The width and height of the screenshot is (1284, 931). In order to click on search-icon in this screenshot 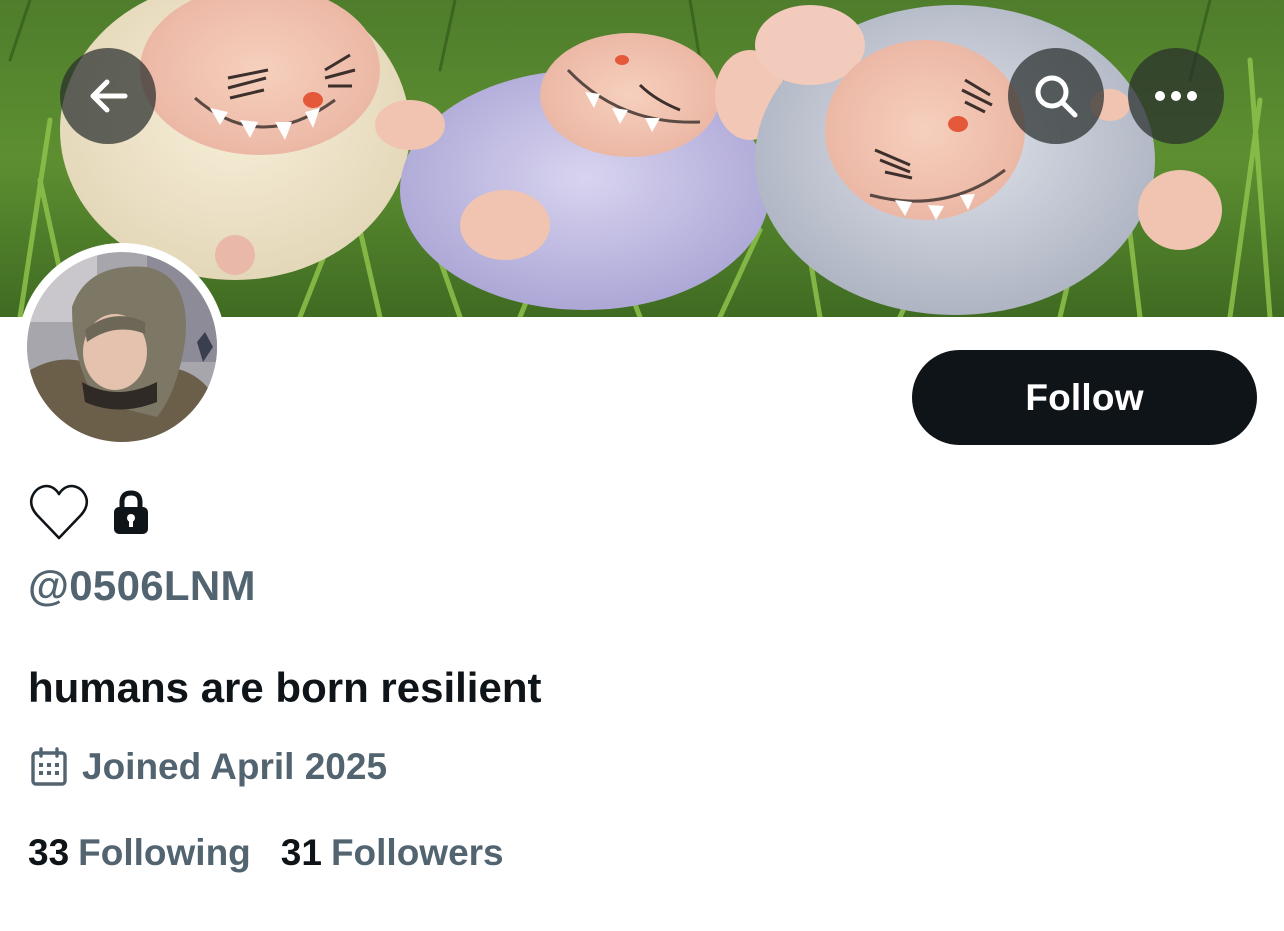, I will do `click(1056, 96)`.